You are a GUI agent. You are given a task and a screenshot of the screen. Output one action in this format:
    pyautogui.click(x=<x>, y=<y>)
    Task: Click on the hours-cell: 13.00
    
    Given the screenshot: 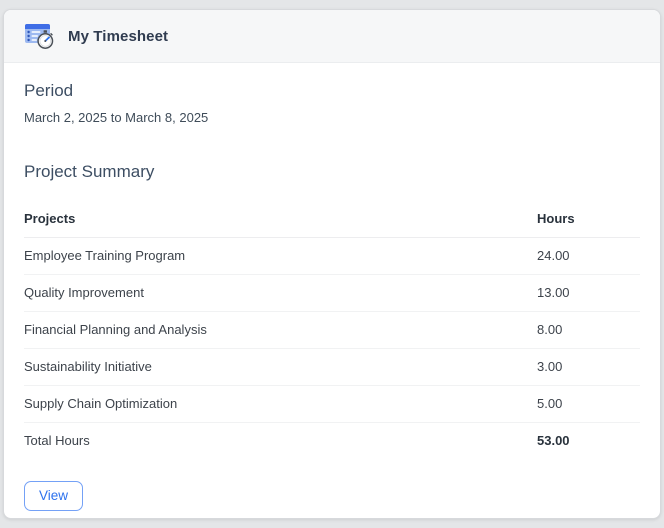 What is the action you would take?
    pyautogui.click(x=588, y=293)
    